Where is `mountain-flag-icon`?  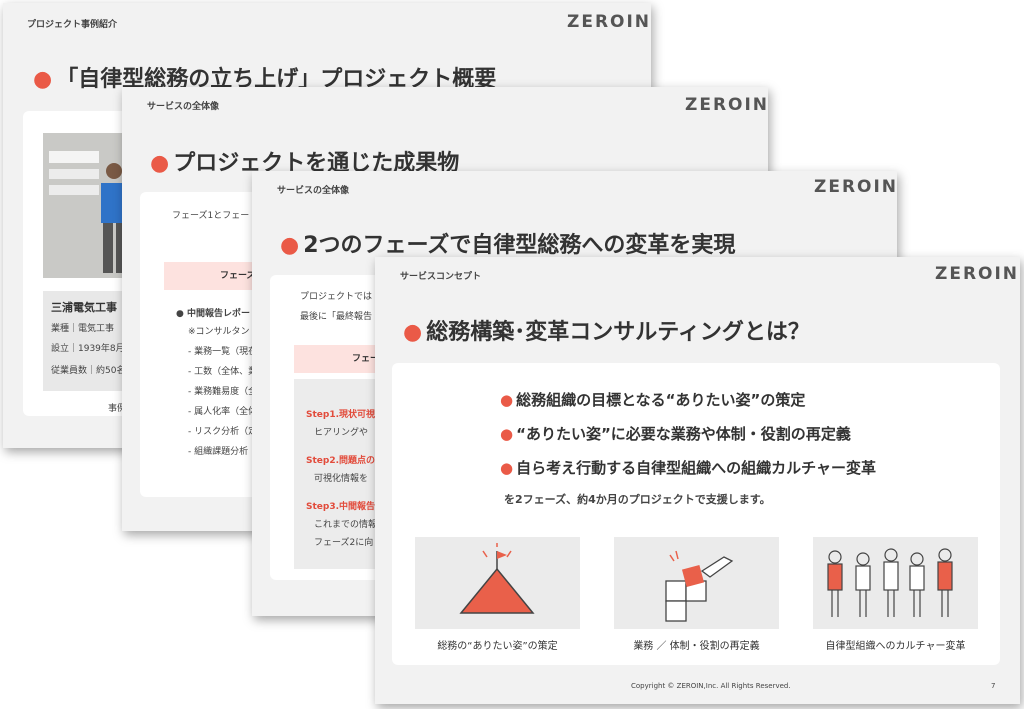
mountain-flag-icon is located at coordinates (497, 578).